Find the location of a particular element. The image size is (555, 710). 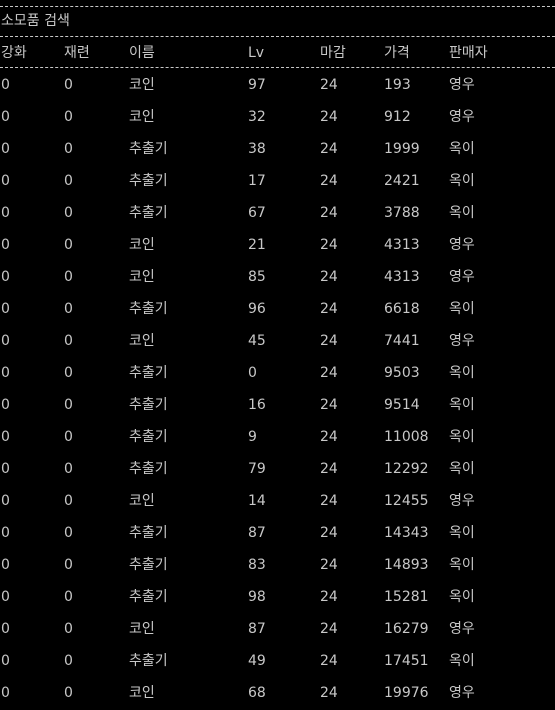

cell-level: 96 is located at coordinates (257, 309).